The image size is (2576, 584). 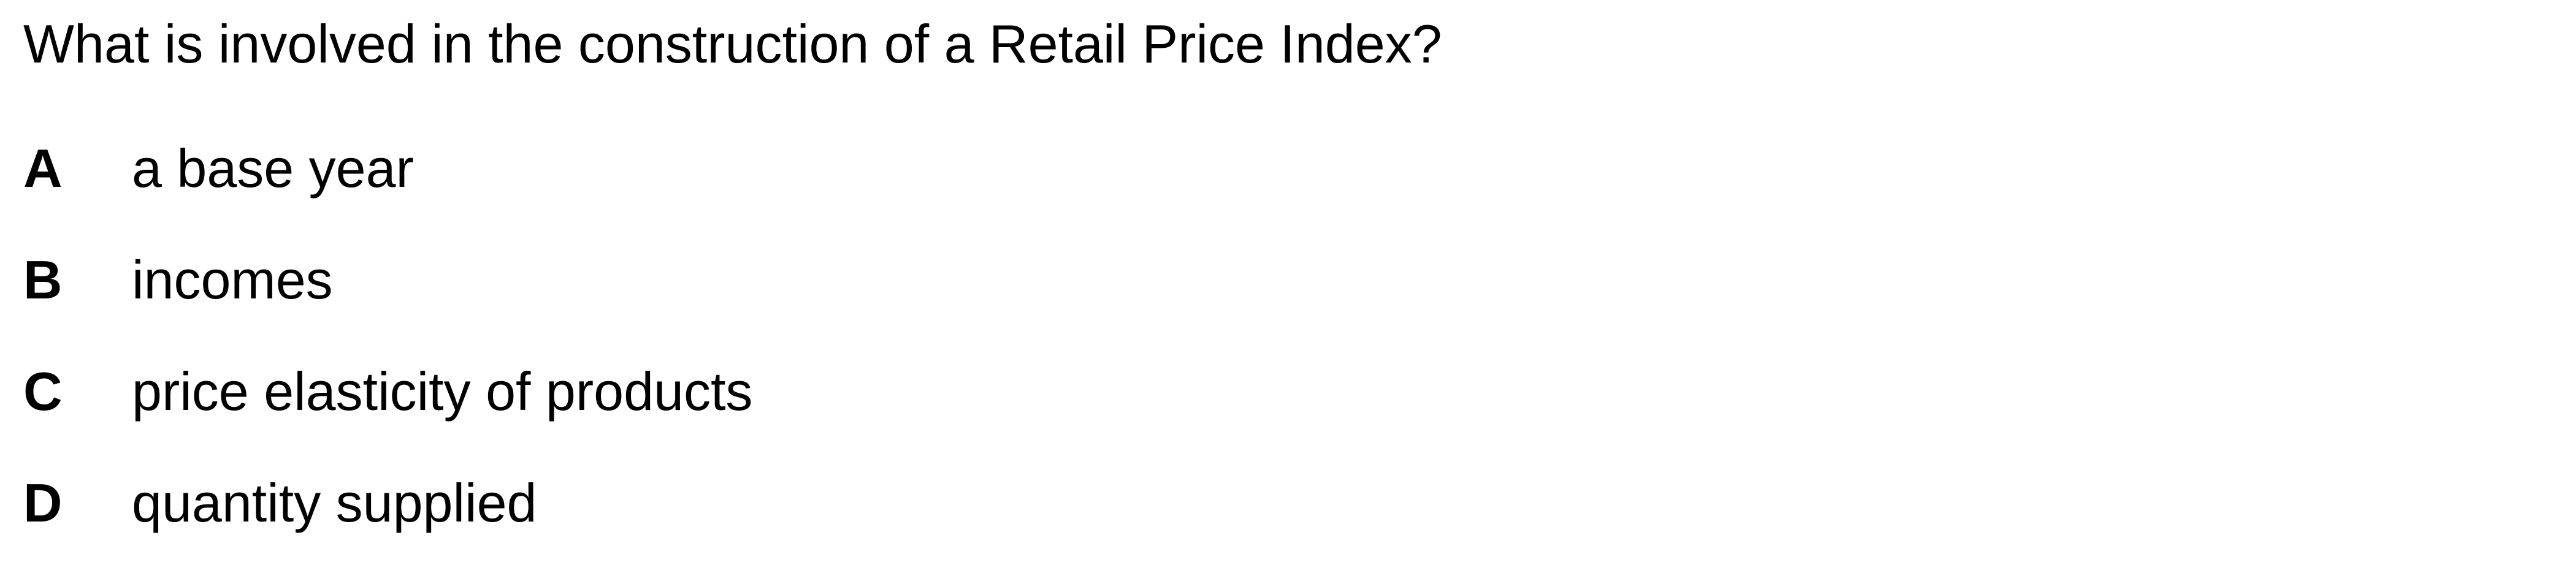 I want to click on option-letter: B, so click(x=43, y=279).